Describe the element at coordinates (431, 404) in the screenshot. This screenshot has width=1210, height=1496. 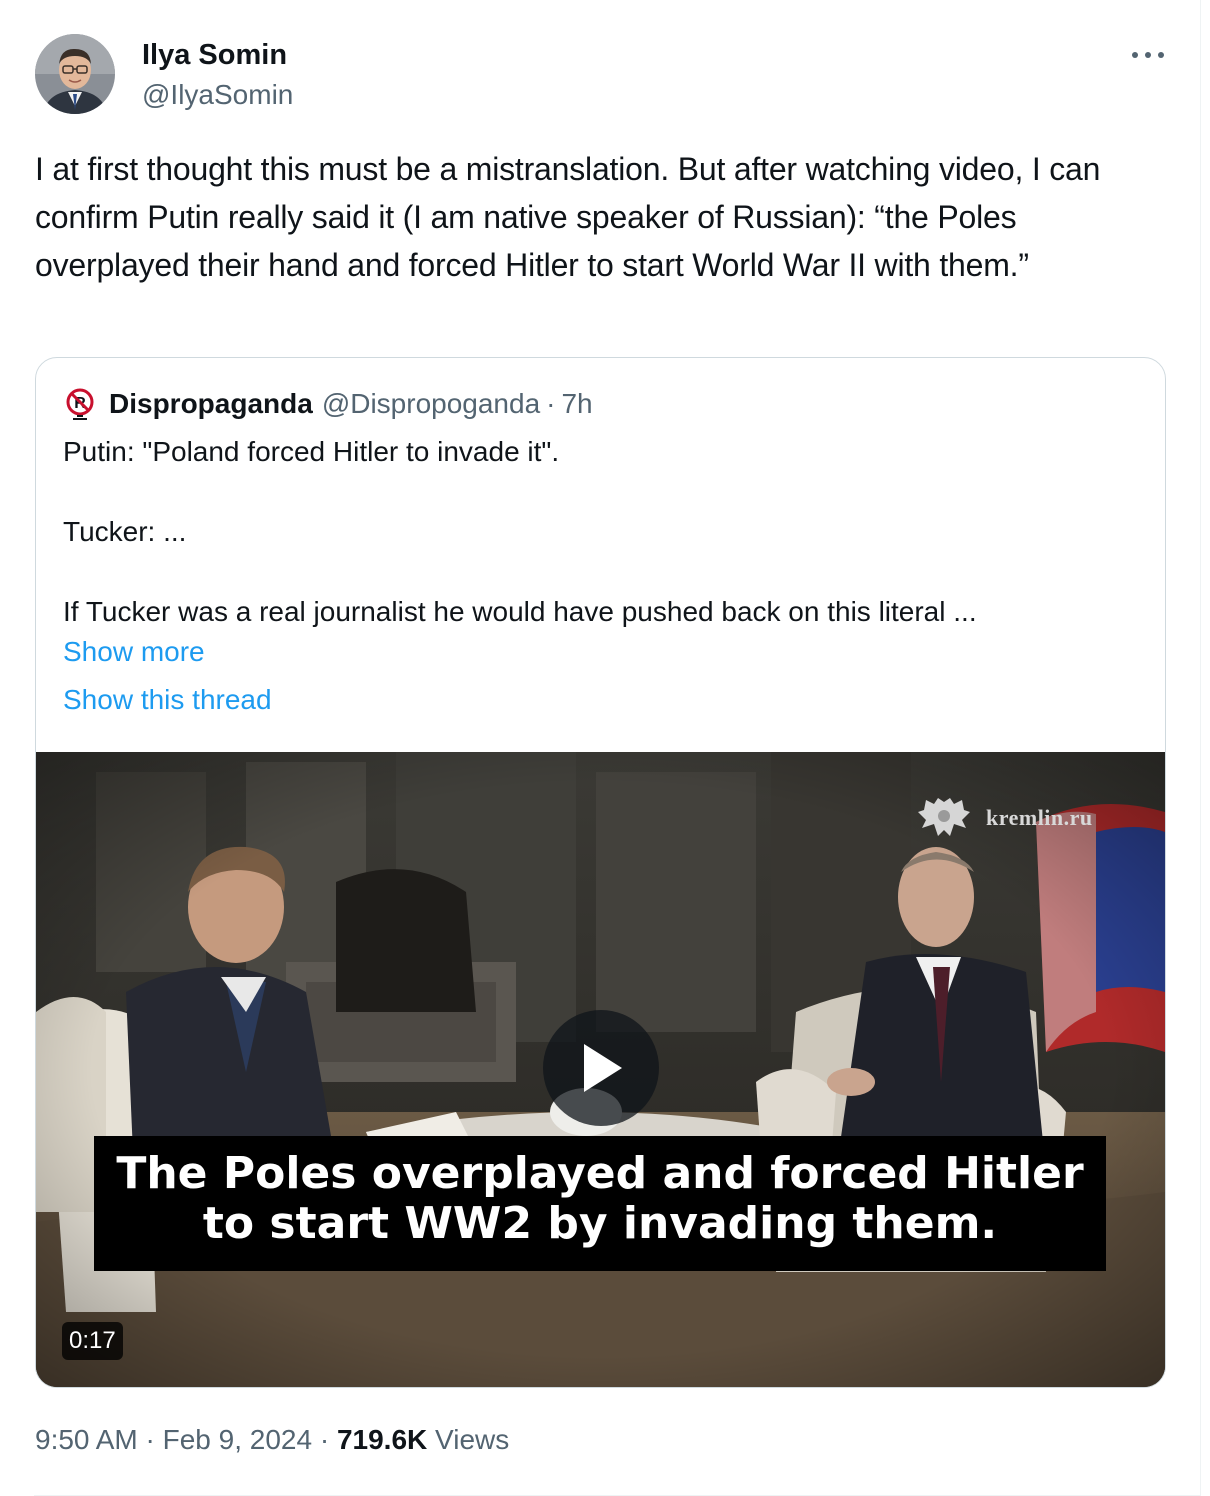
I see `quoted-author-handle: @Dispropoganda` at that location.